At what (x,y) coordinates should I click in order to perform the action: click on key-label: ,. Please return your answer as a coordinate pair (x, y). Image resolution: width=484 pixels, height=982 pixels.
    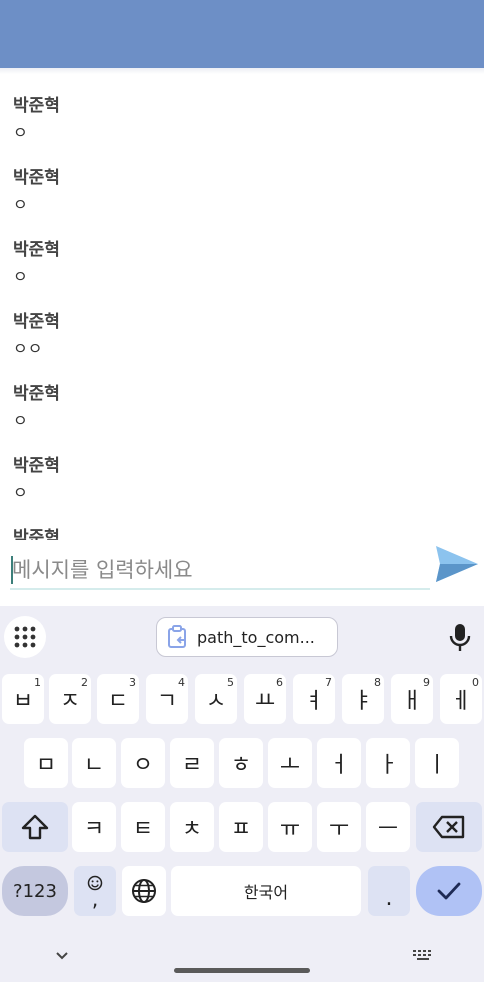
    Looking at the image, I should click on (95, 899).